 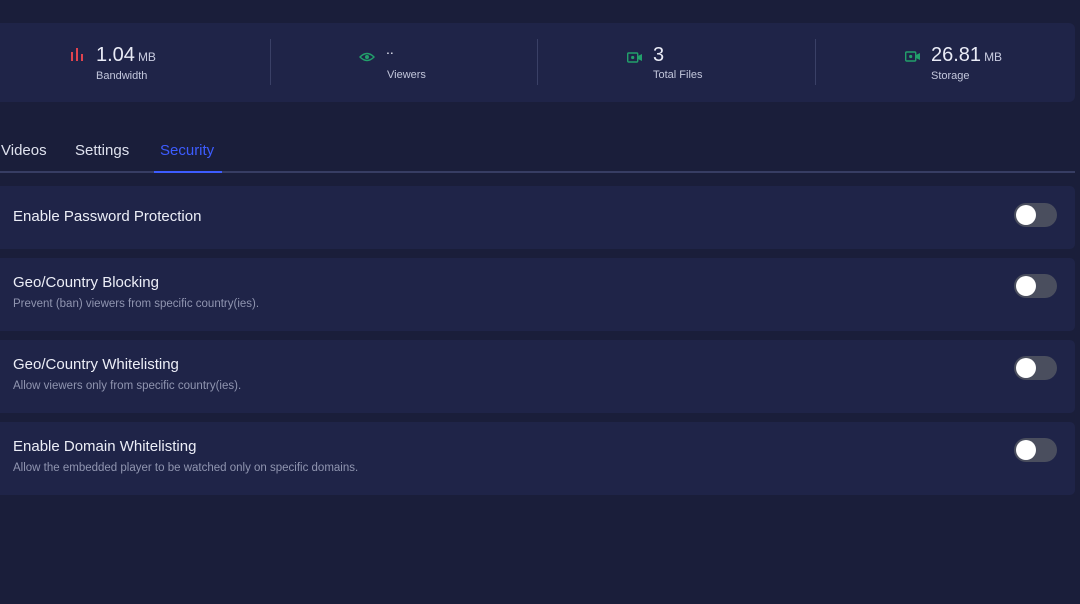 I want to click on setting-title: Enable Password Protection, so click(x=107, y=216).